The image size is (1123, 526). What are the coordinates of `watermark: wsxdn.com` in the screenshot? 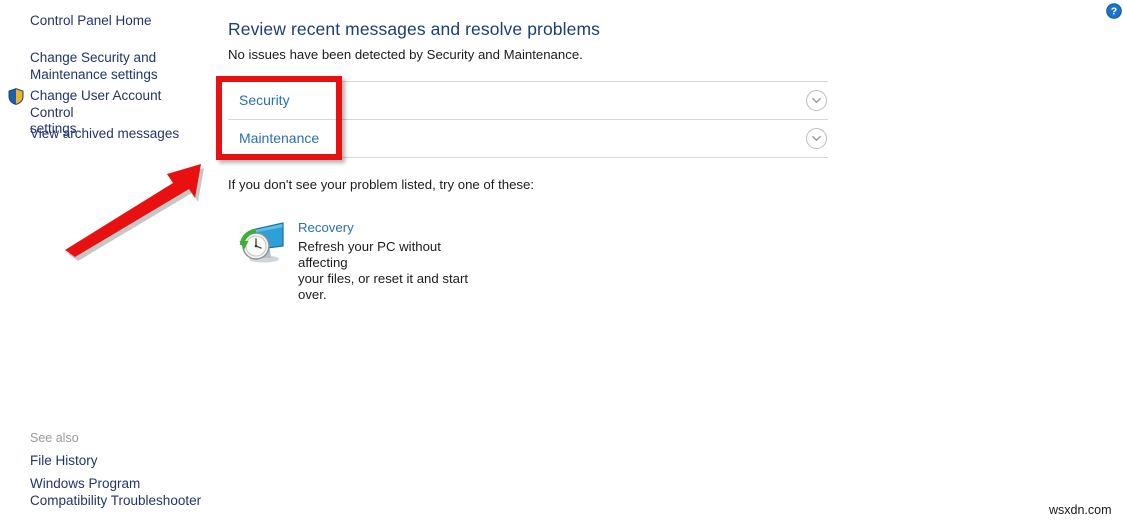 It's located at (1080, 510).